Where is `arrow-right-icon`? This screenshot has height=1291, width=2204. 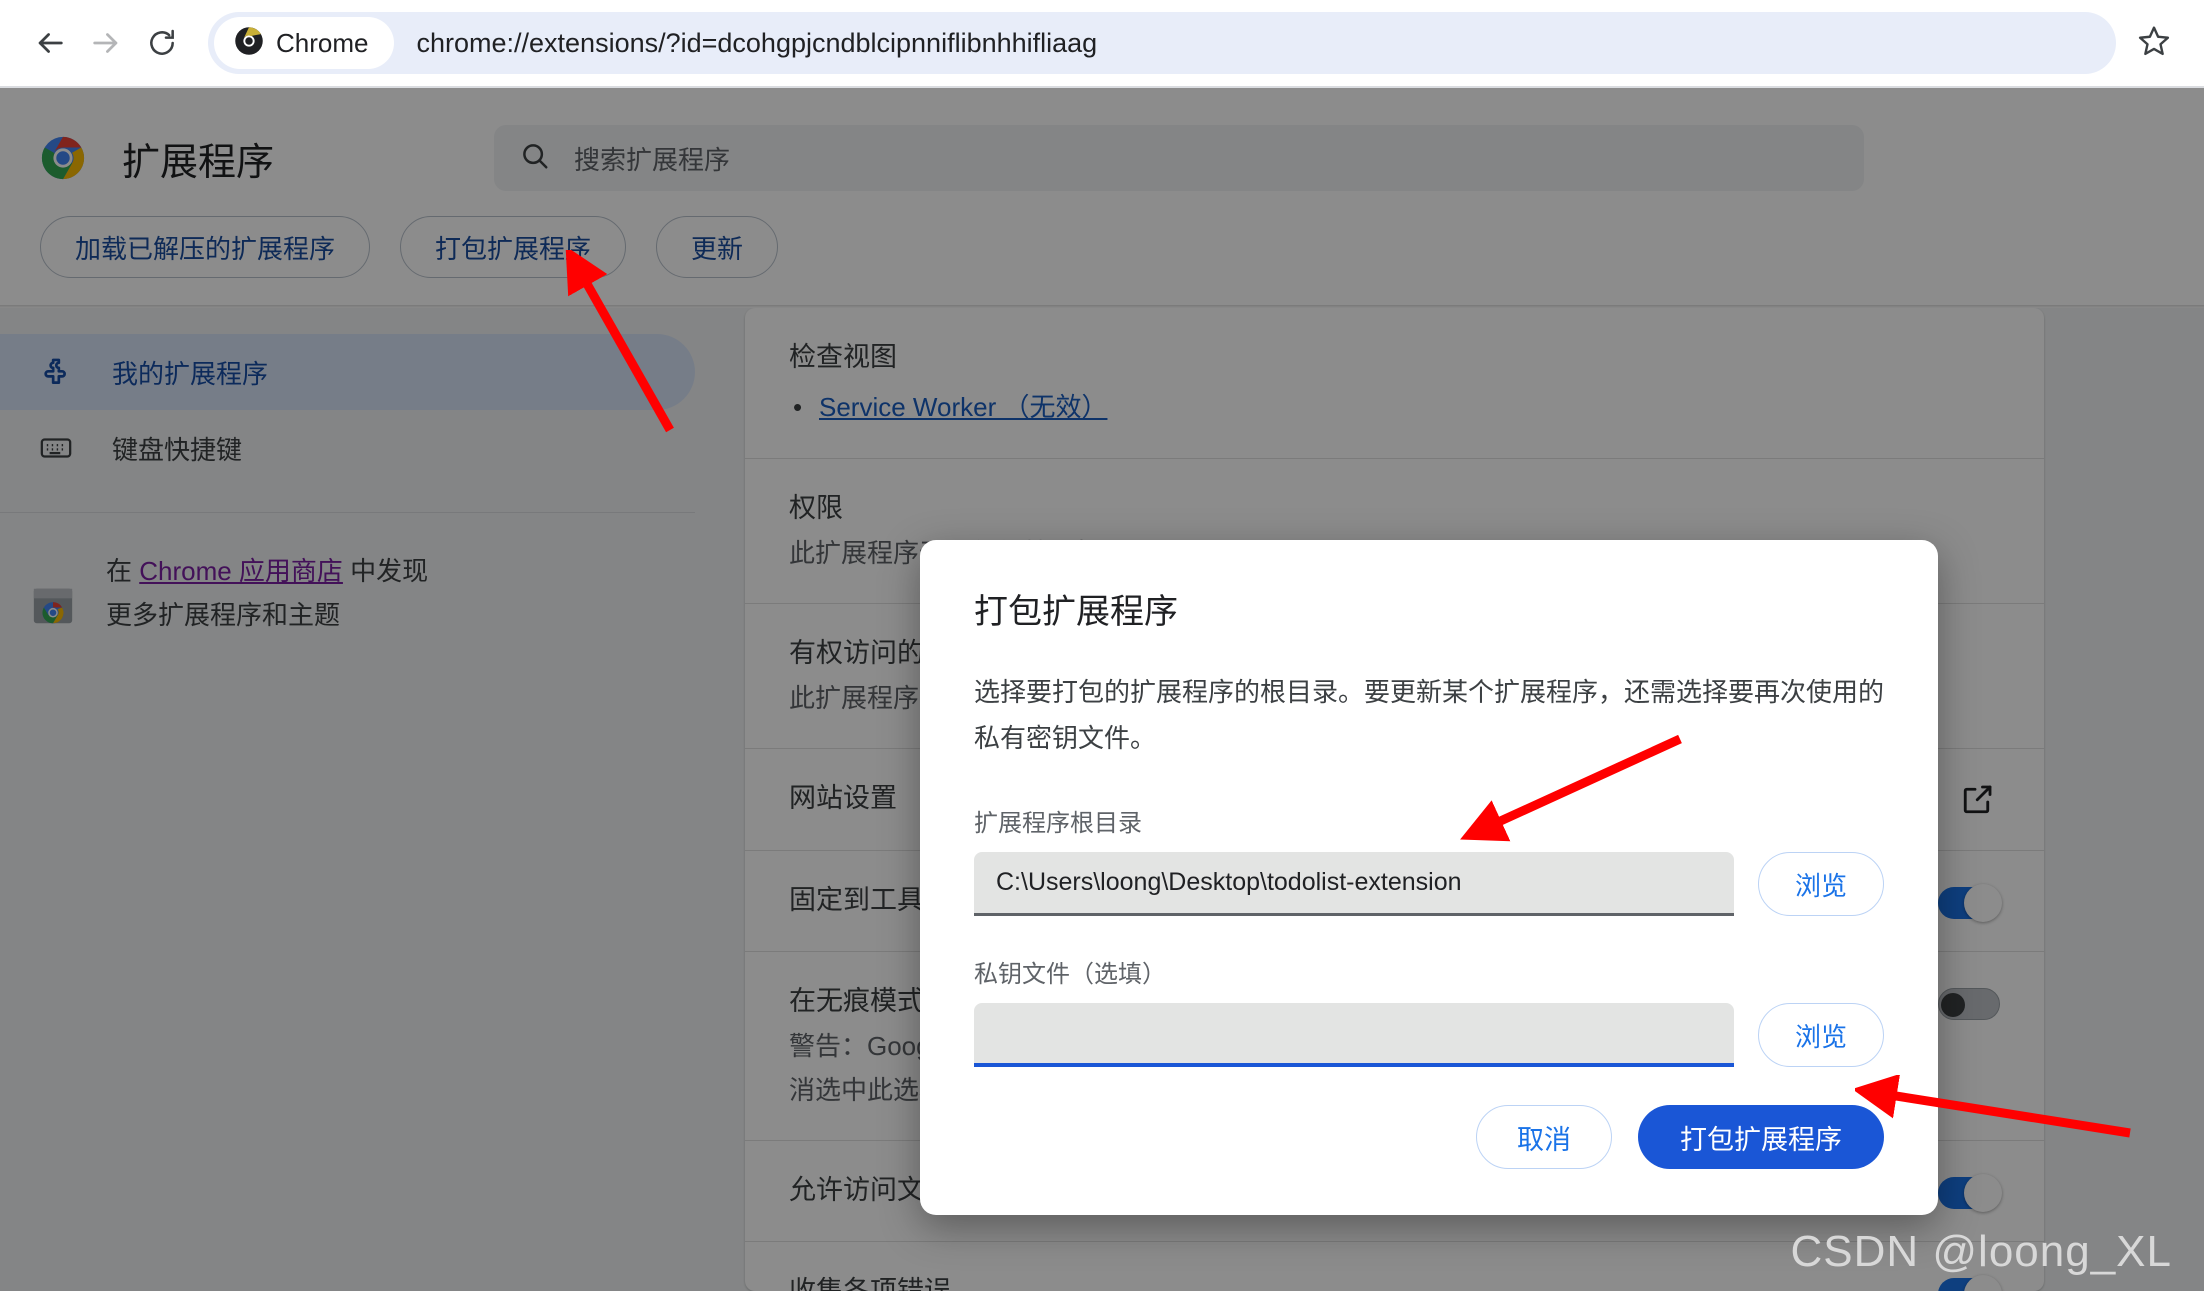 arrow-right-icon is located at coordinates (106, 43).